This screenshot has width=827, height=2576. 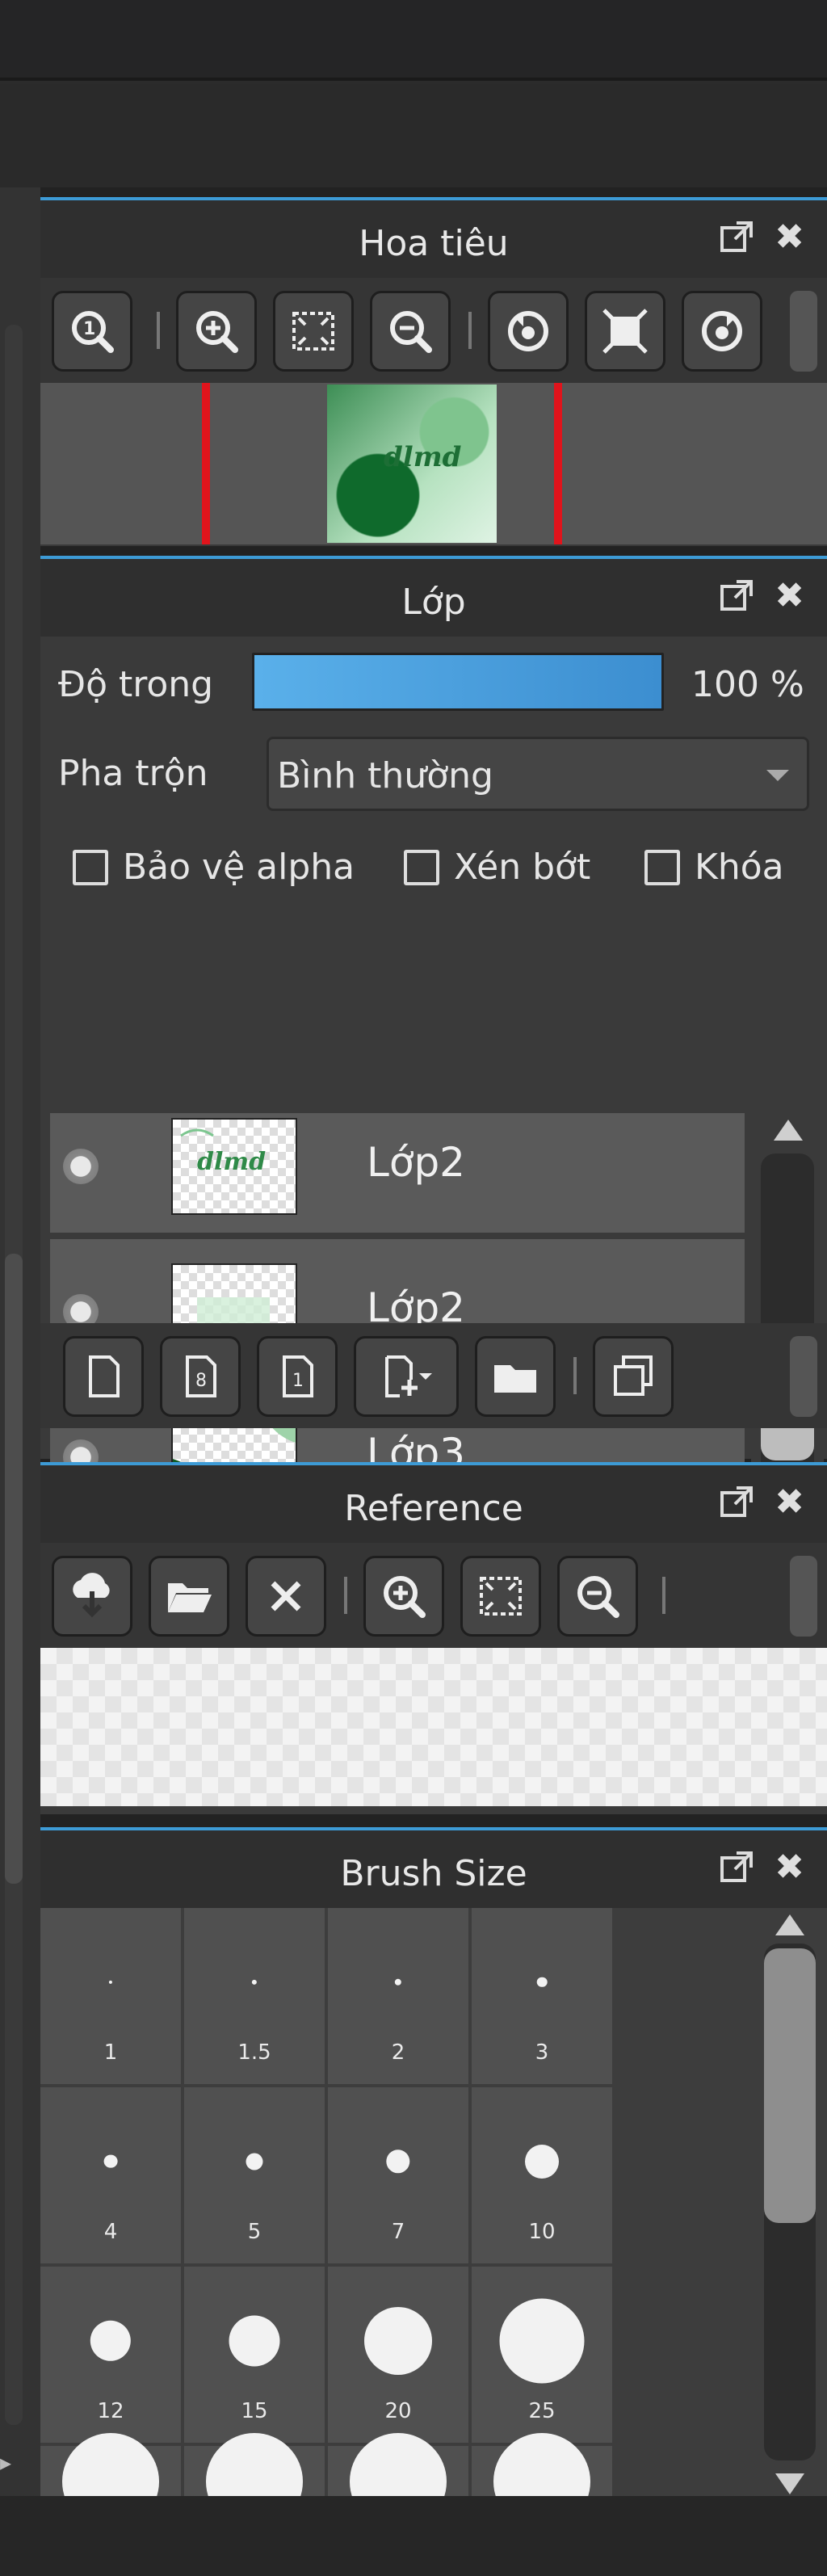 I want to click on reference-panel: Reference ✖, so click(x=433, y=1638).